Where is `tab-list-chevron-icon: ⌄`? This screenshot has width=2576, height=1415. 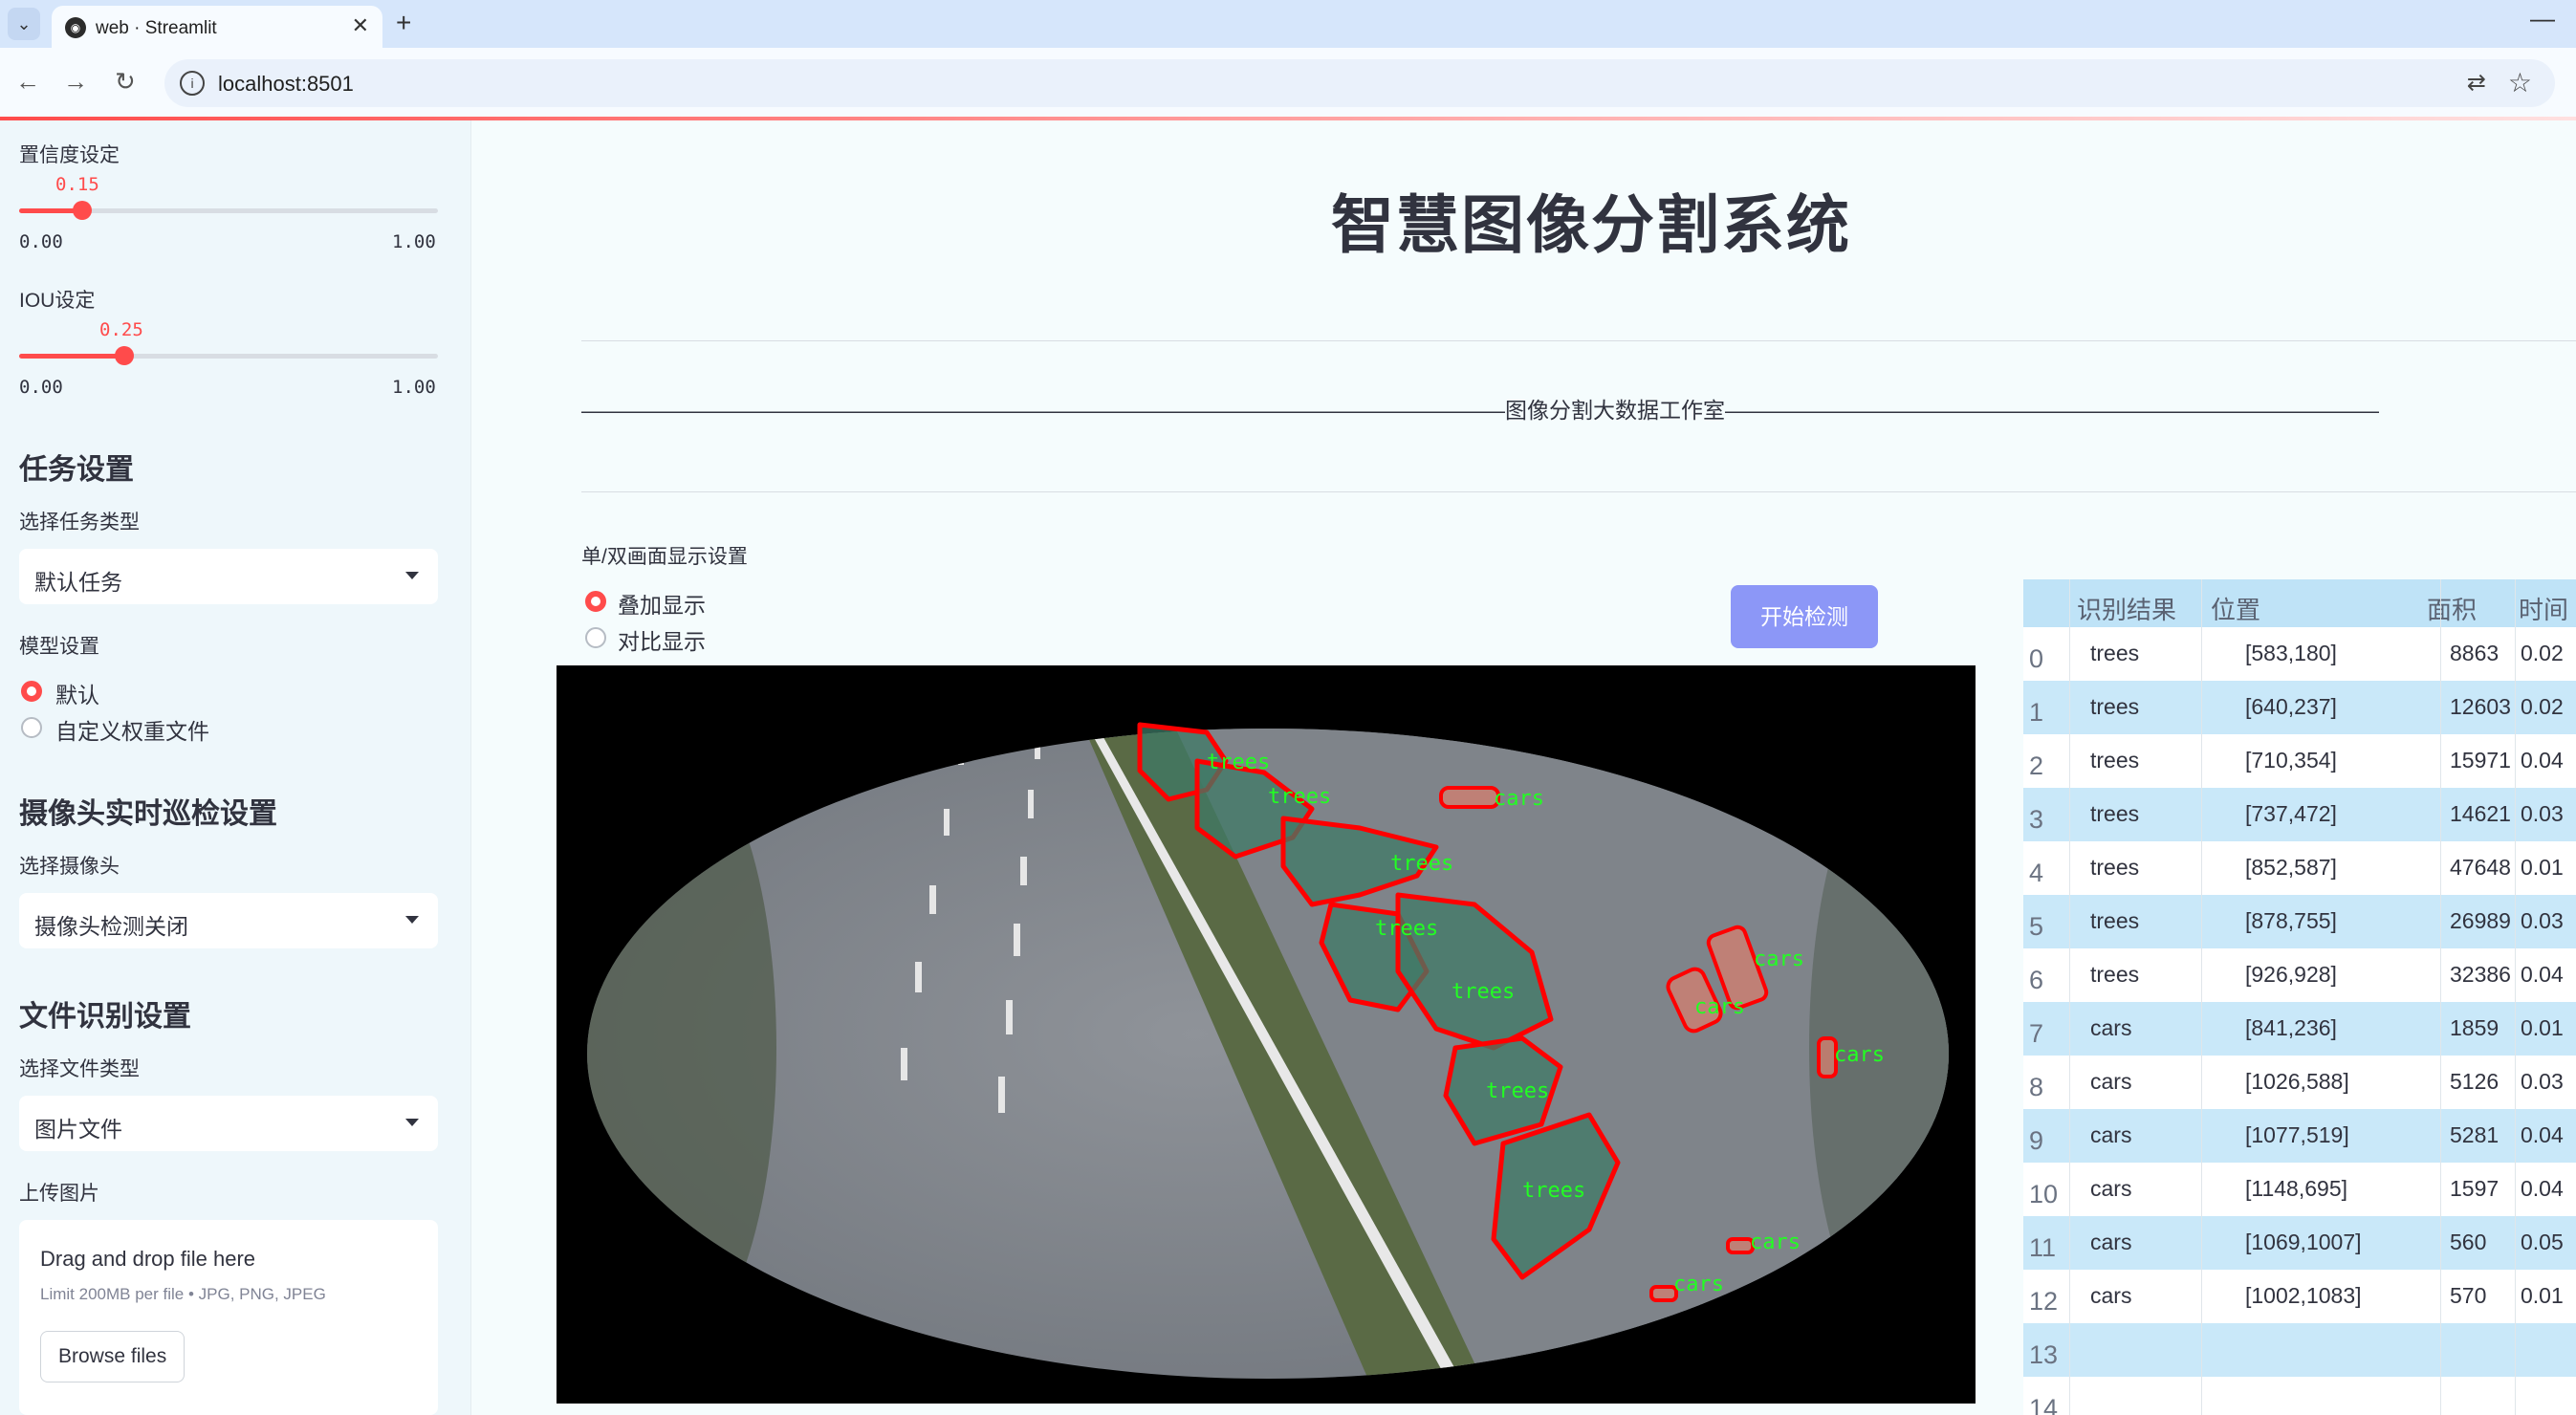 tab-list-chevron-icon: ⌄ is located at coordinates (24, 24).